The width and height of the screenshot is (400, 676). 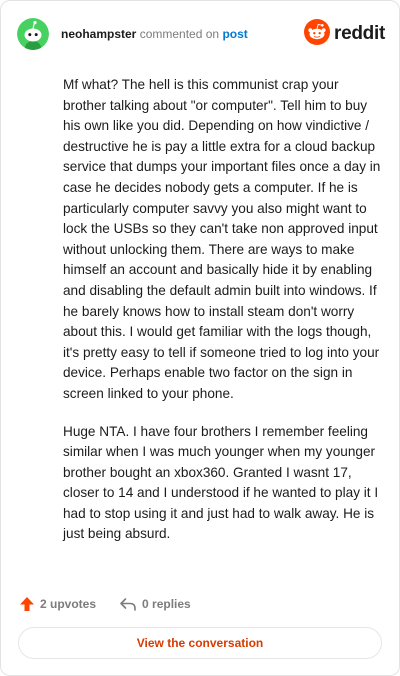 What do you see at coordinates (200, 643) in the screenshot?
I see `view-conversation-button: View the conversation` at bounding box center [200, 643].